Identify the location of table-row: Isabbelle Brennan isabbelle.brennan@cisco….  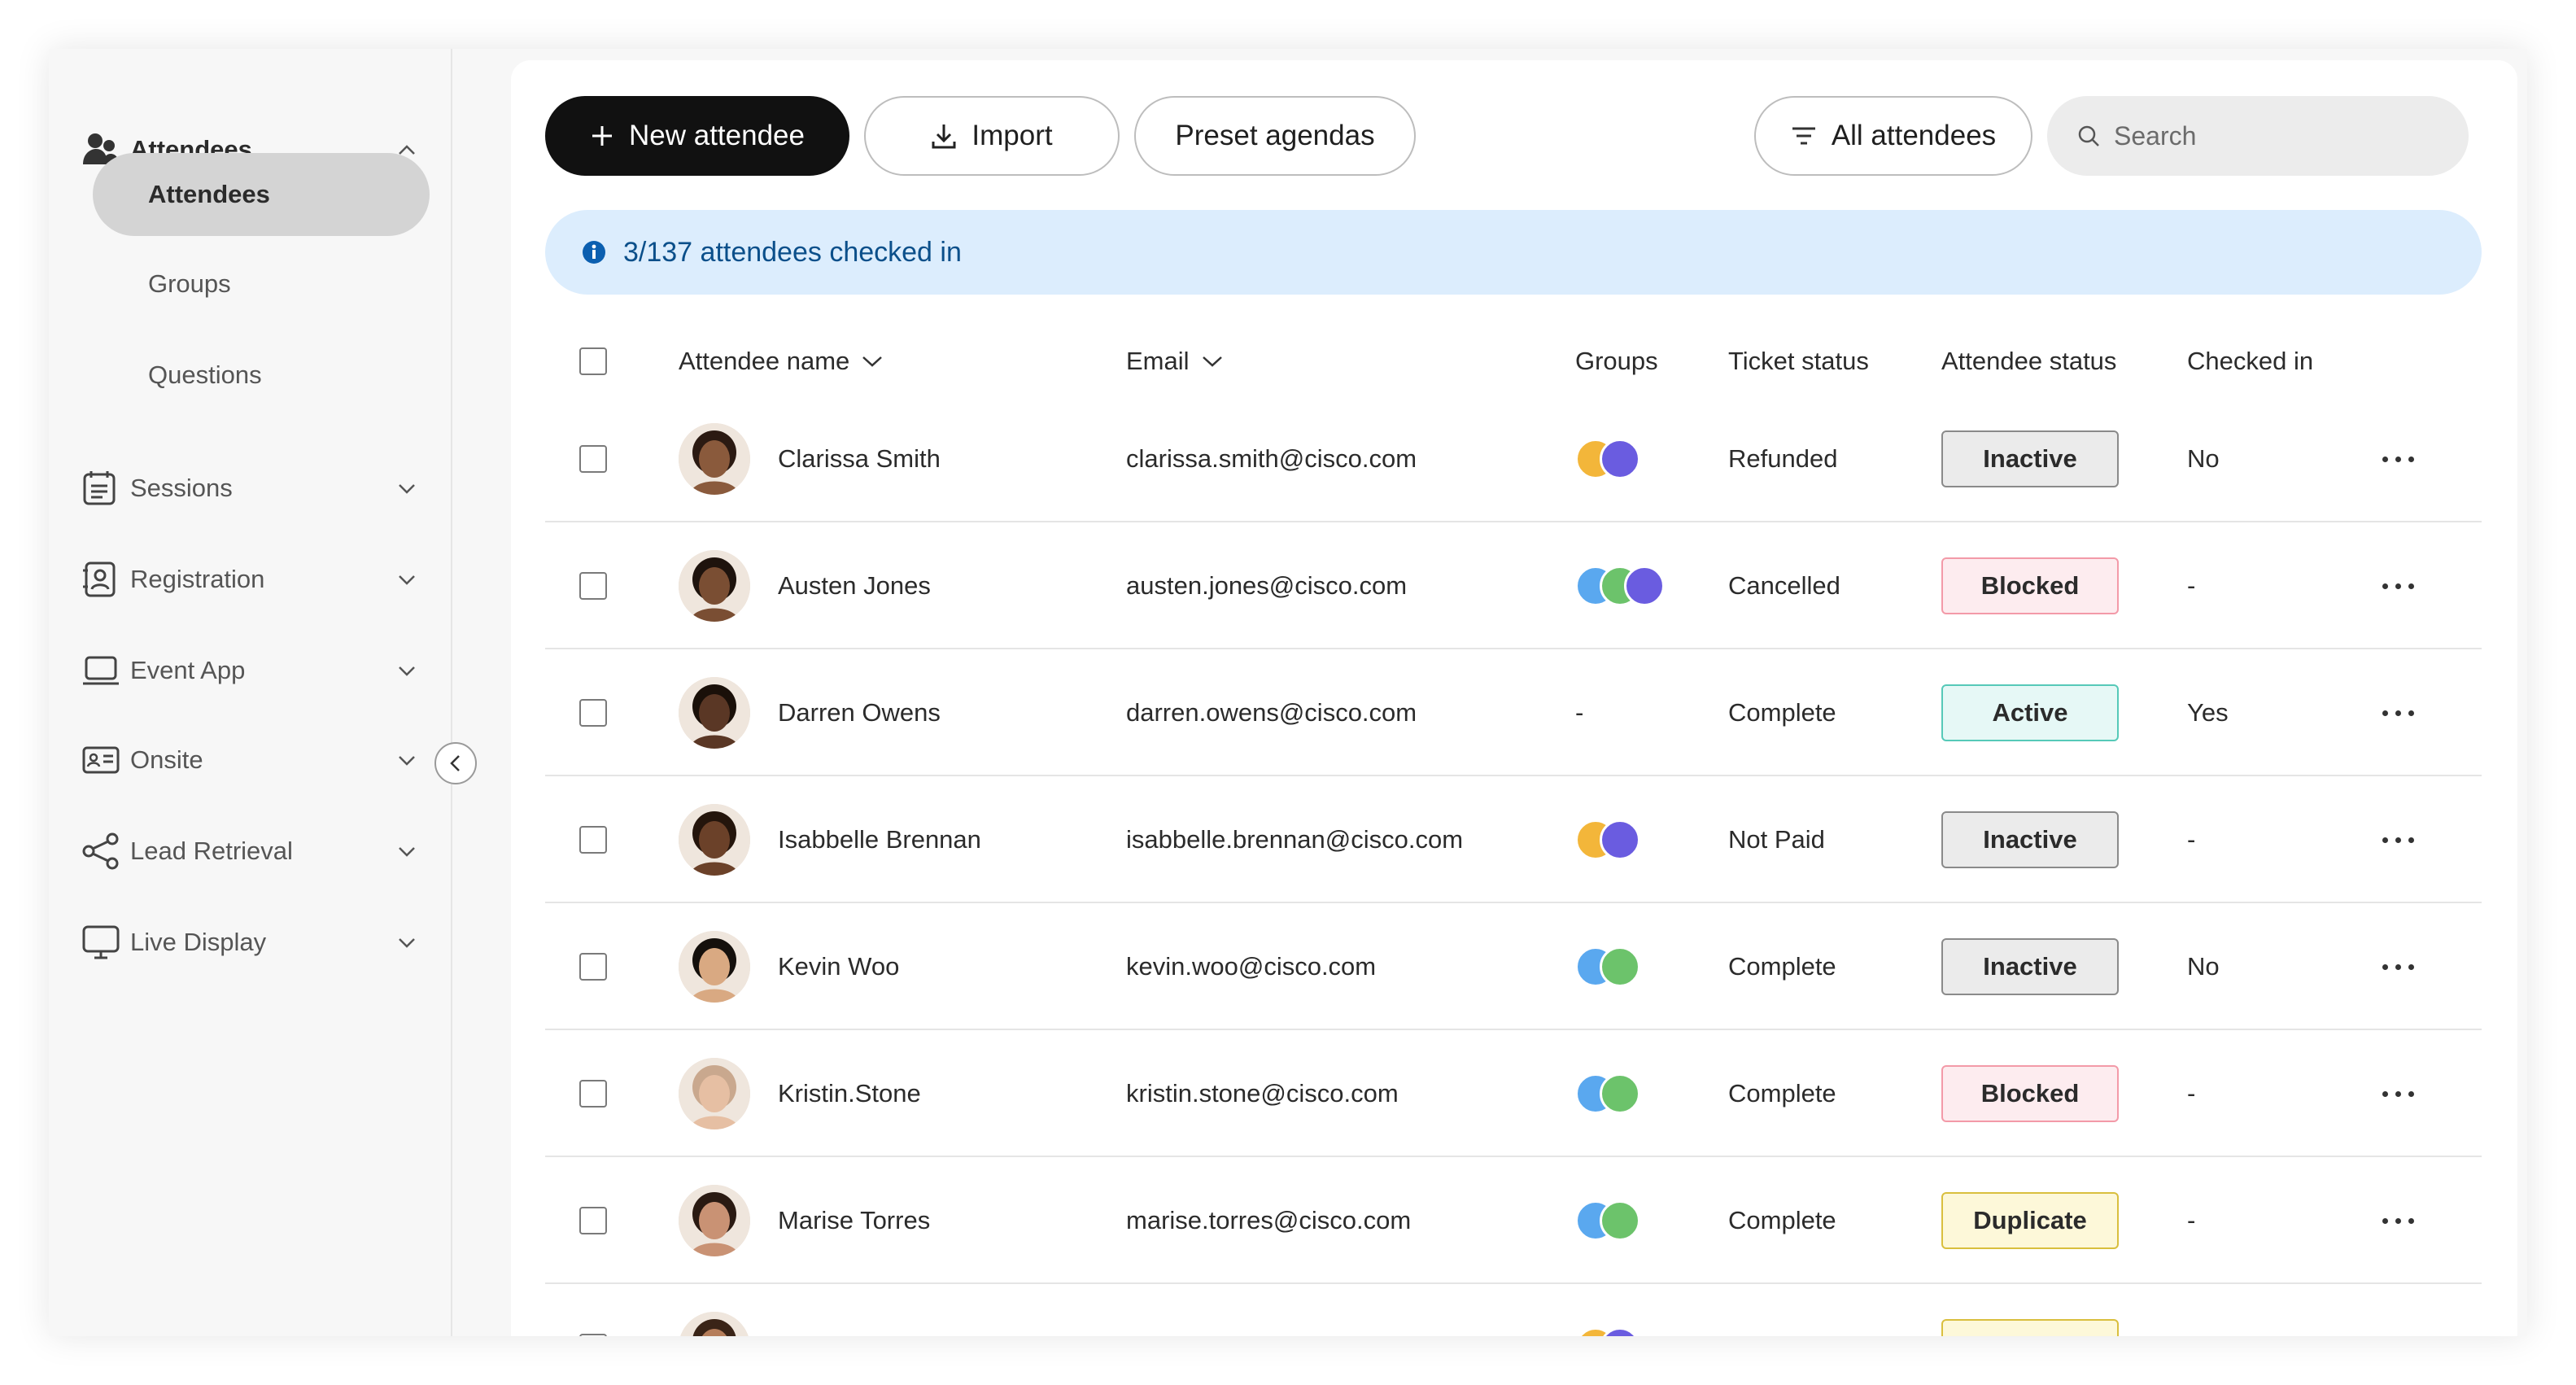
(1513, 839).